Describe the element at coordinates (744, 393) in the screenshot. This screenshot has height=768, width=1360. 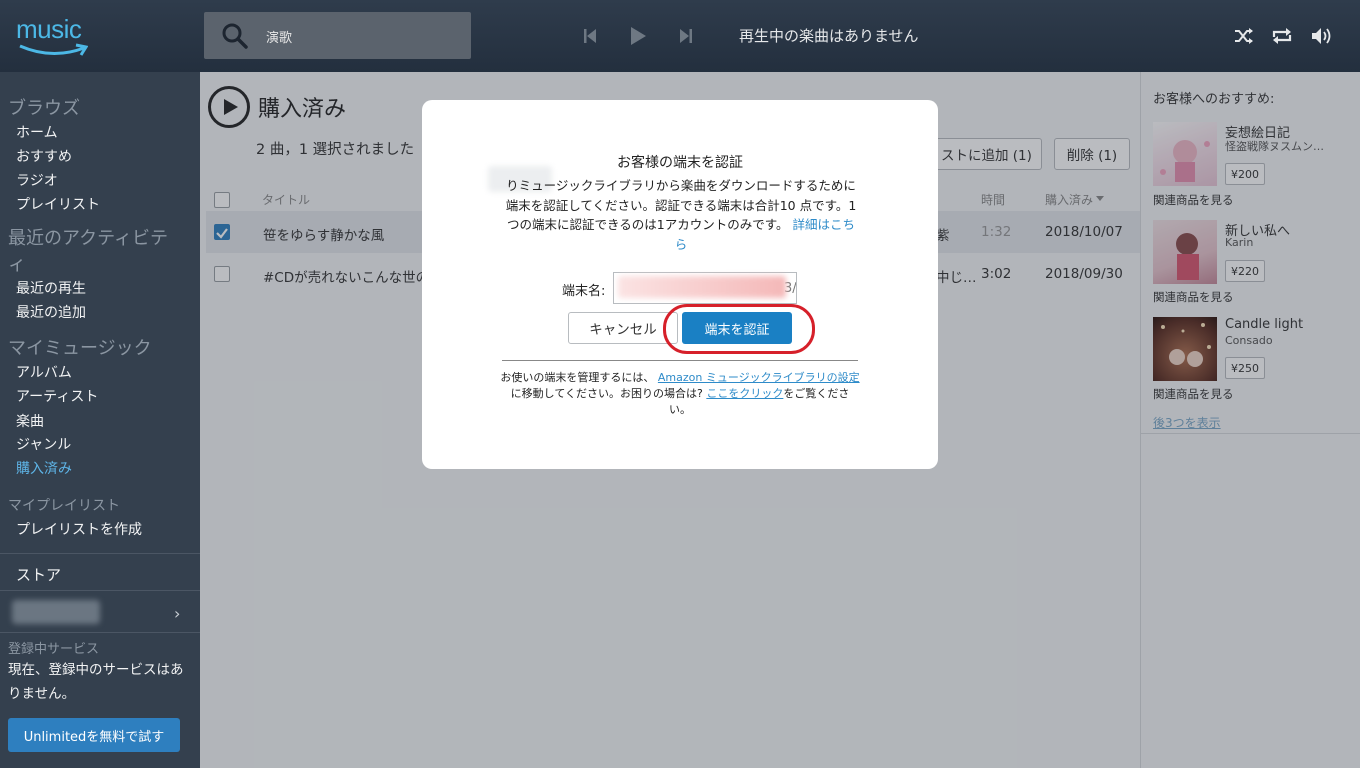
I see `help-link: ここをクリック` at that location.